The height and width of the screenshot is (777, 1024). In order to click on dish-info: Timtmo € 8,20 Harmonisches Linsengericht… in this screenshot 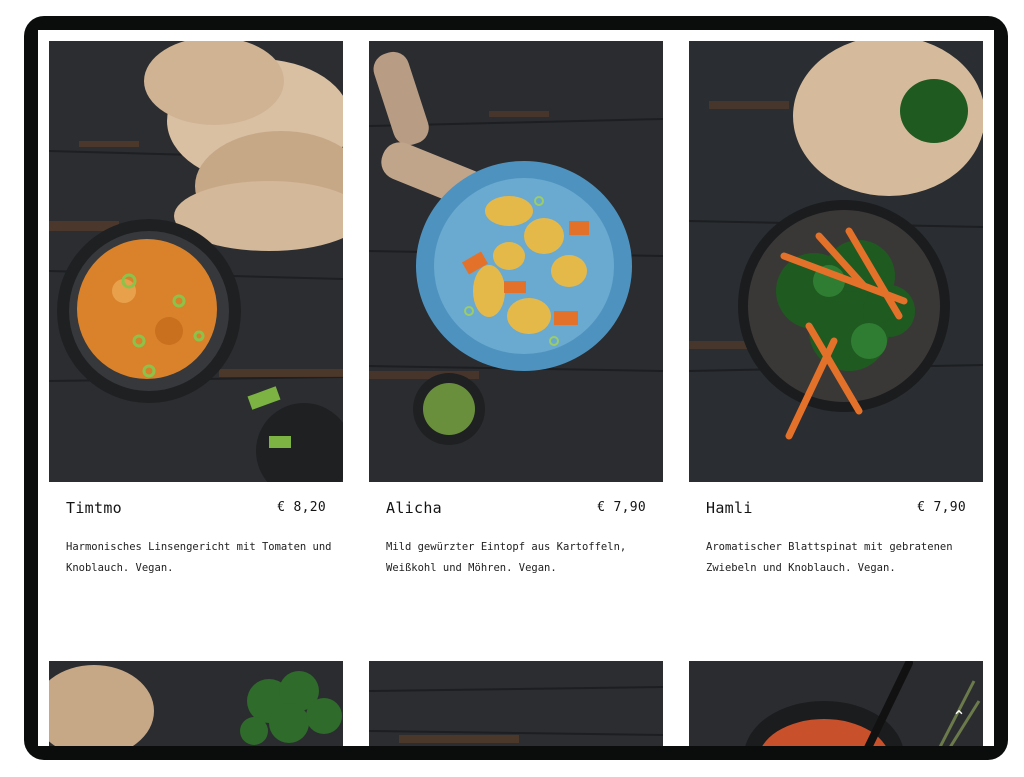, I will do `click(196, 571)`.